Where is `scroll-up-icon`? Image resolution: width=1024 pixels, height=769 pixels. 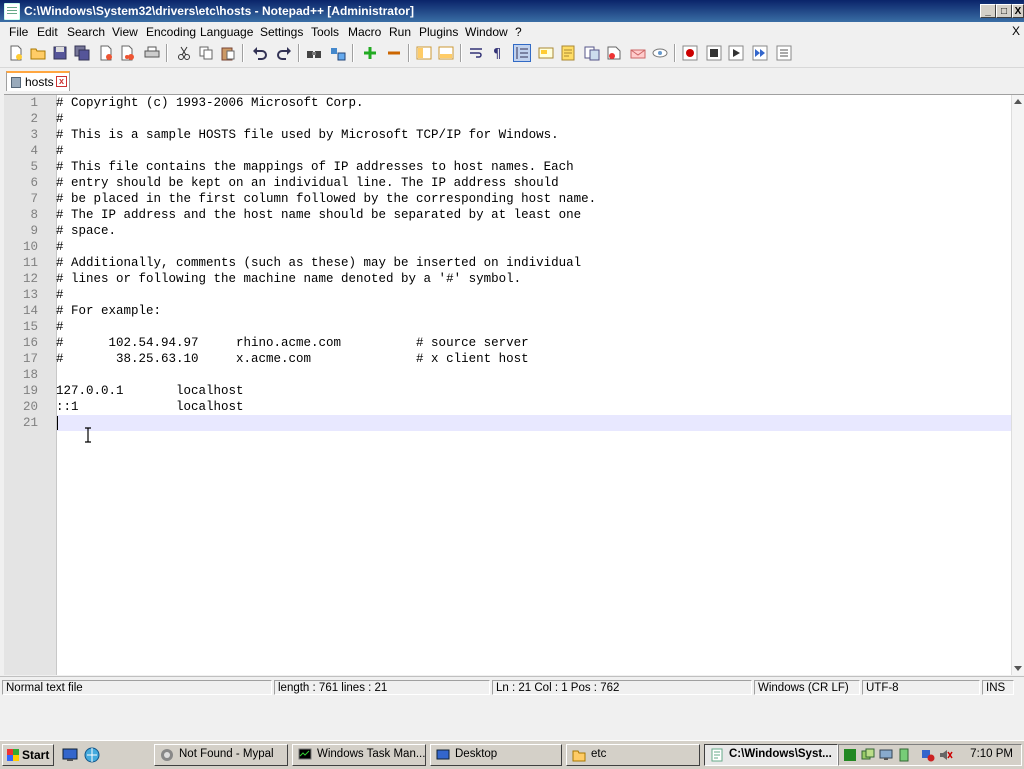
scroll-up-icon is located at coordinates (1018, 101).